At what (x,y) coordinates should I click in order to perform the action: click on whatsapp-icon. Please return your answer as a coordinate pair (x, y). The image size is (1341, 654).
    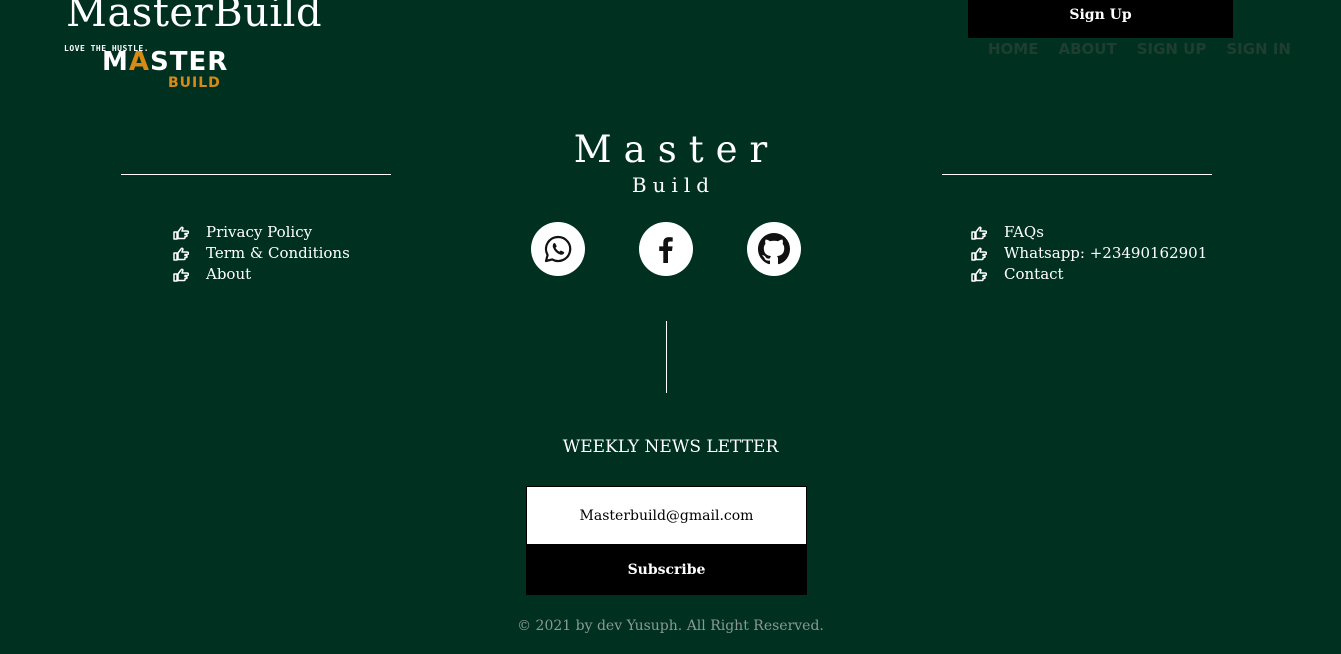
    Looking at the image, I should click on (558, 249).